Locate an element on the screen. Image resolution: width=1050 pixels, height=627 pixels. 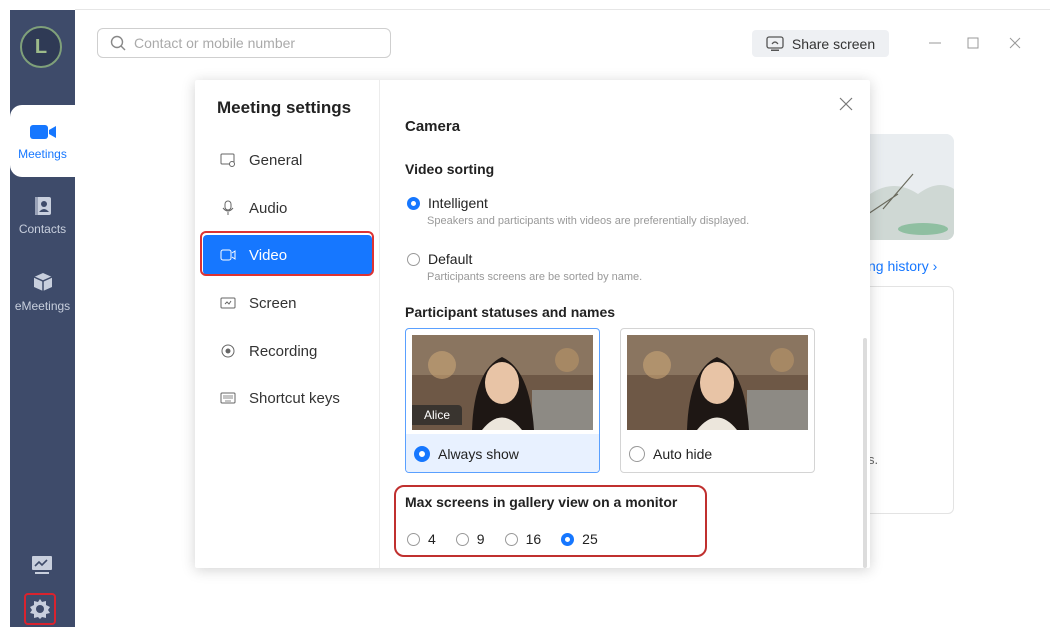
contacts-icon is located at coordinates (42, 206).